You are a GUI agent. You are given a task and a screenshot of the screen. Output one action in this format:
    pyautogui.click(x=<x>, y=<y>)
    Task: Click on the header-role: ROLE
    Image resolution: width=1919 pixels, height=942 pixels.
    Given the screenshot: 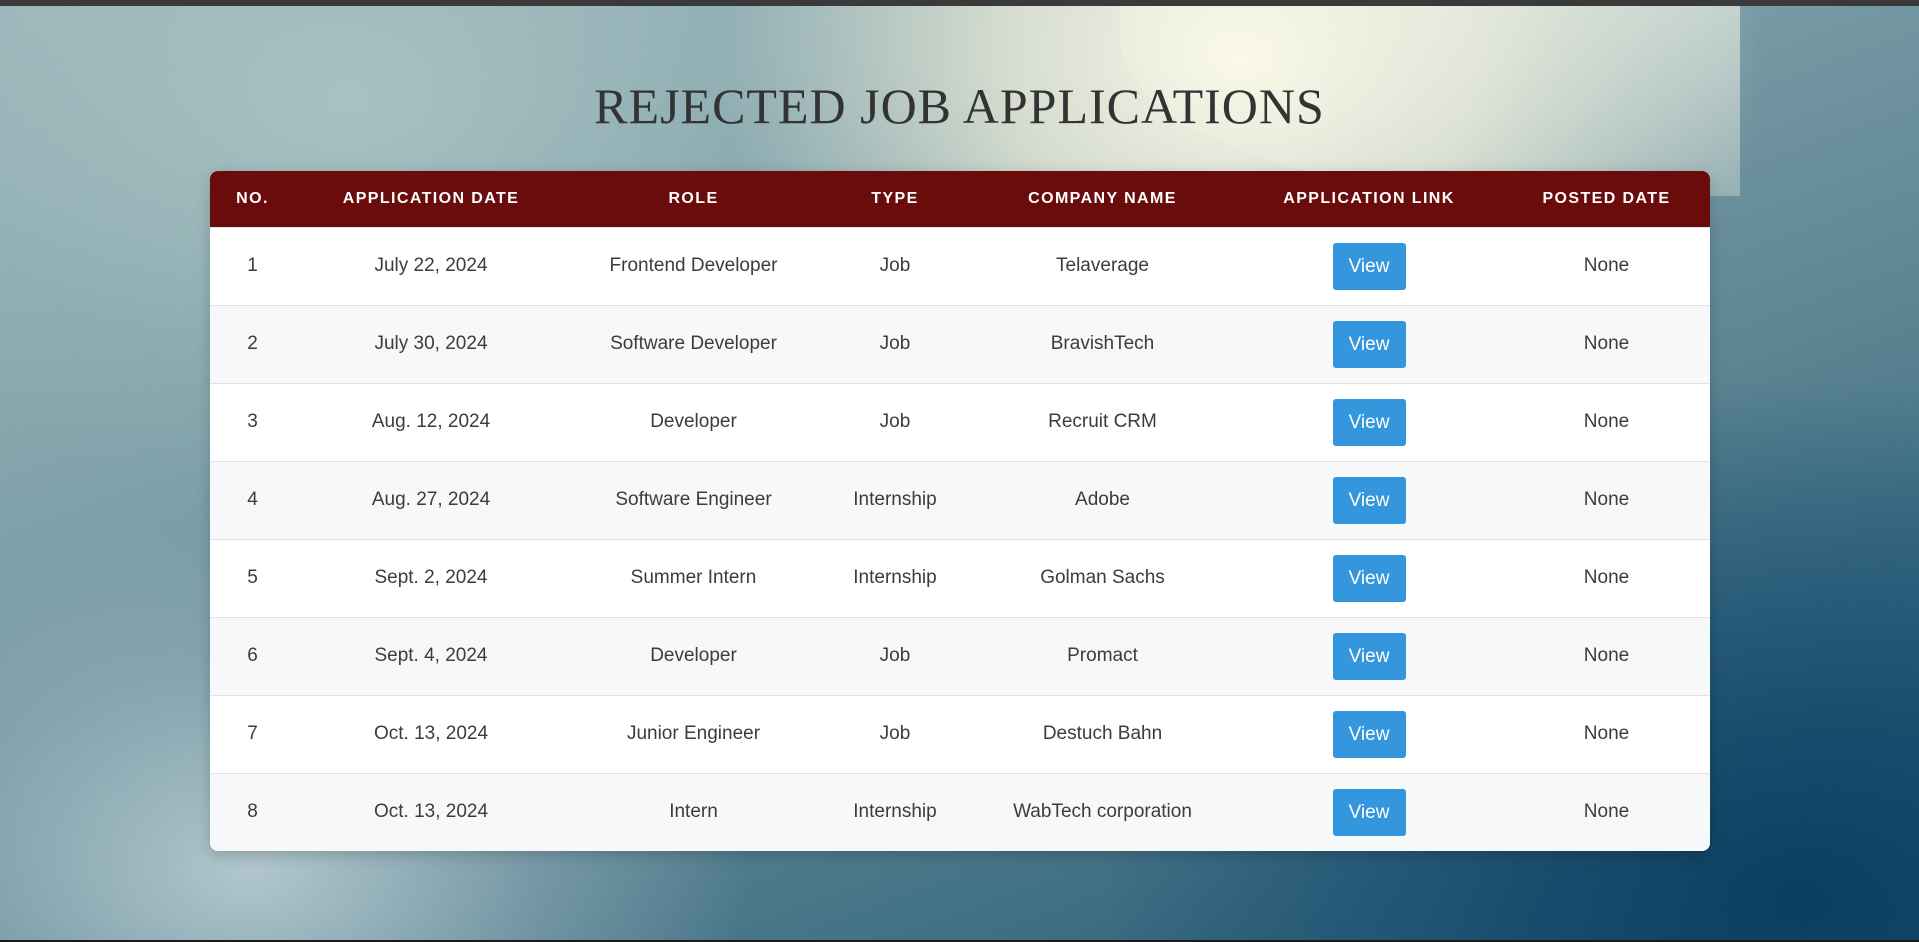 What is the action you would take?
    pyautogui.click(x=693, y=198)
    